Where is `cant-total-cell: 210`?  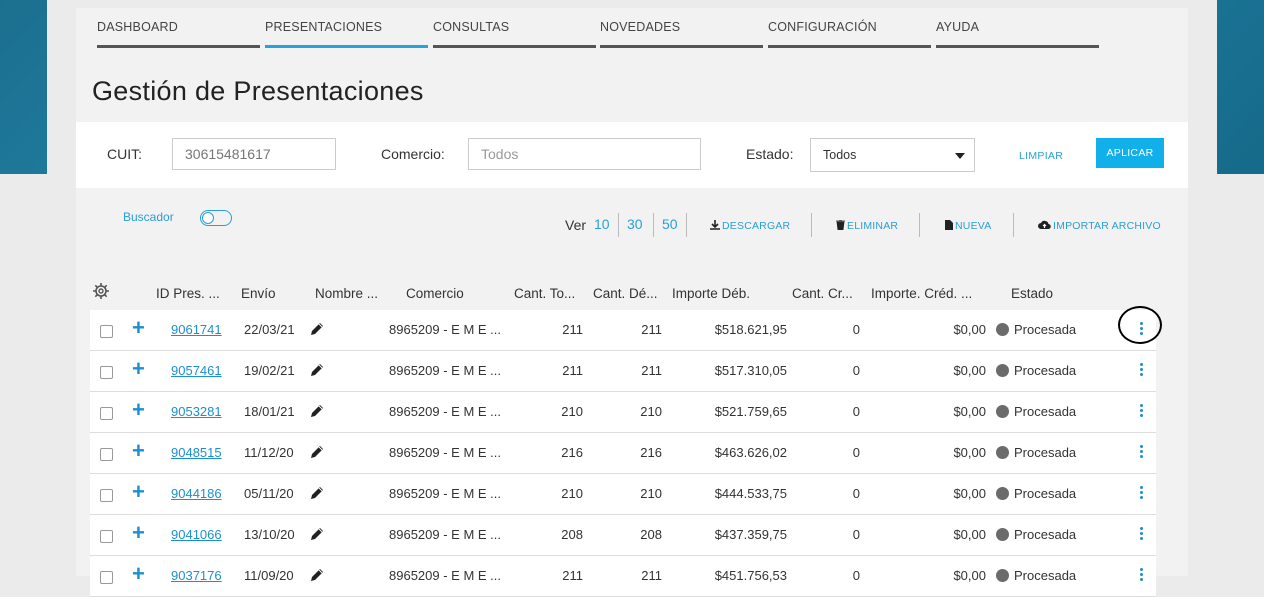
cant-total-cell: 210 is located at coordinates (572, 411).